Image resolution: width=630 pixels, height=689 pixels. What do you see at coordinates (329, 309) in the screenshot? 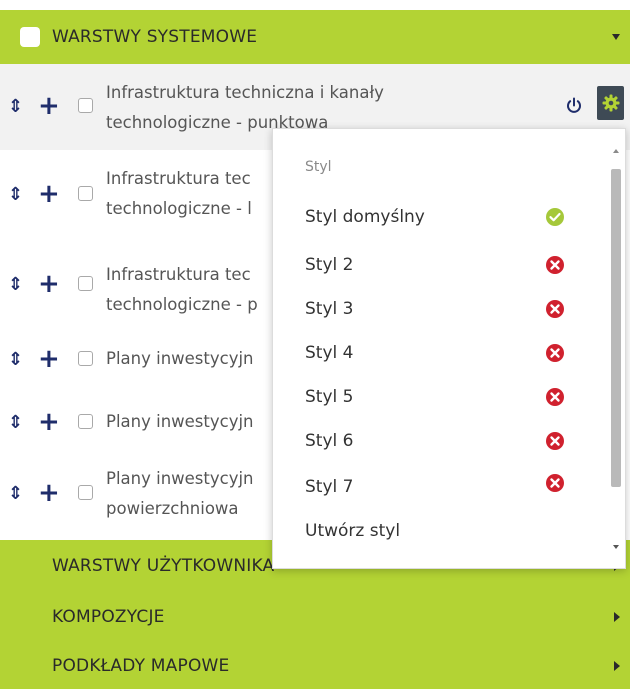
I see `style-item-3: Styl 3` at bounding box center [329, 309].